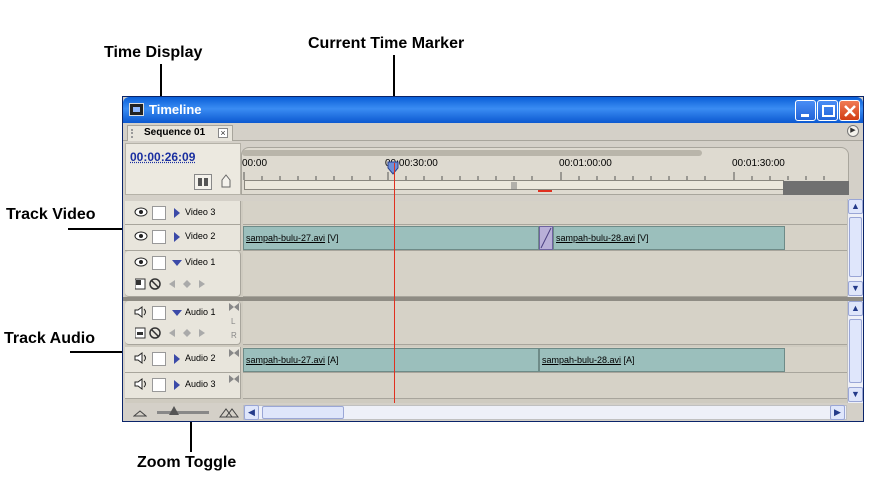  I want to click on callout-time-display: Time Display, so click(153, 52).